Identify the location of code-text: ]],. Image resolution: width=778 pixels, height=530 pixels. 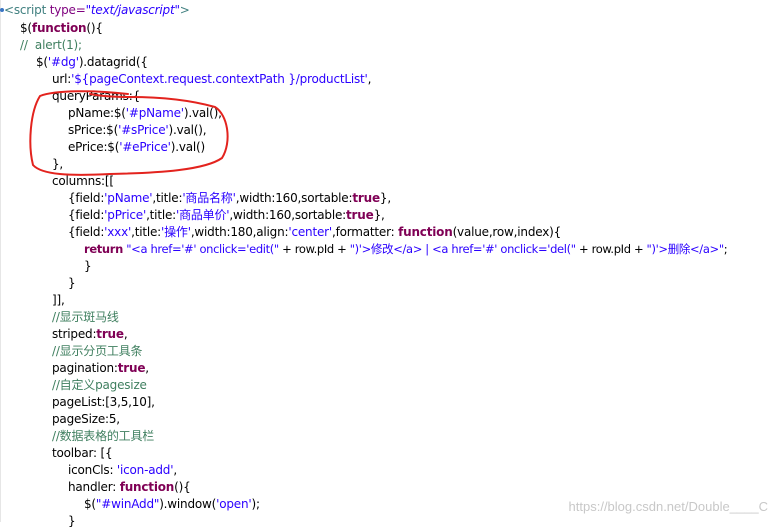
(58, 300).